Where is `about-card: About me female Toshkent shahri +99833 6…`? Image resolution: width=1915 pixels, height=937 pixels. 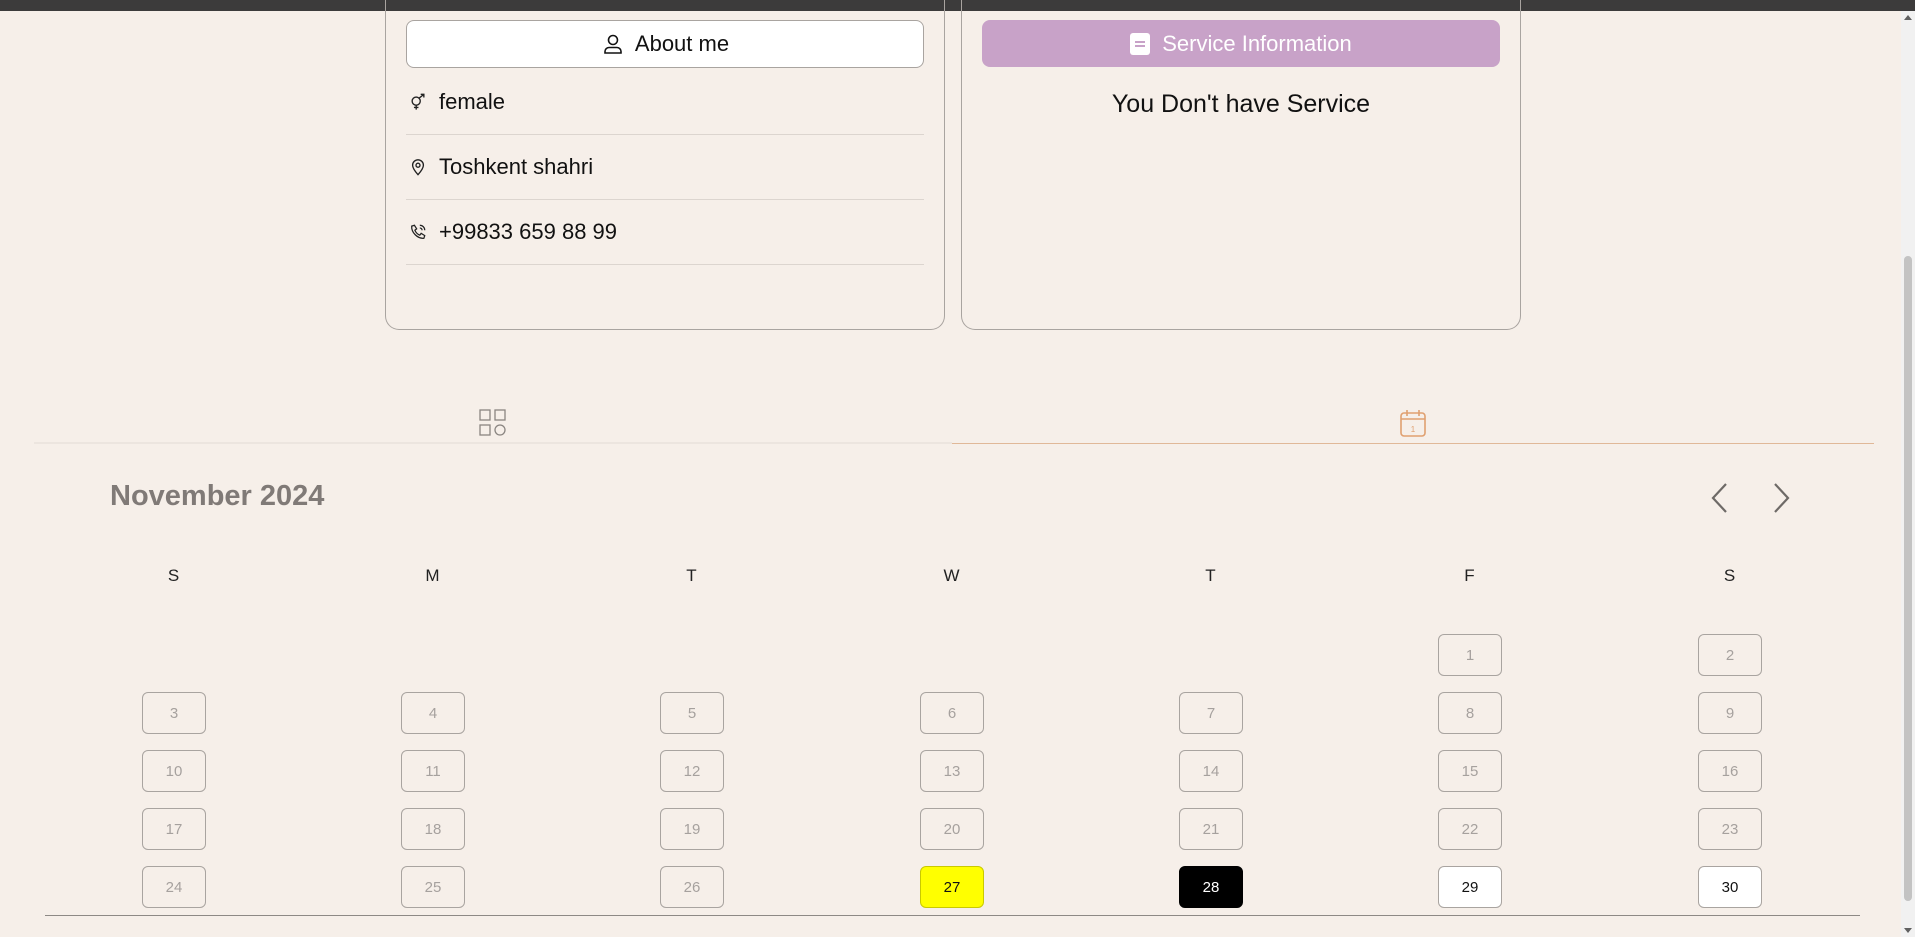
about-card: About me female Toshkent shahri +99833 6… is located at coordinates (665, 165).